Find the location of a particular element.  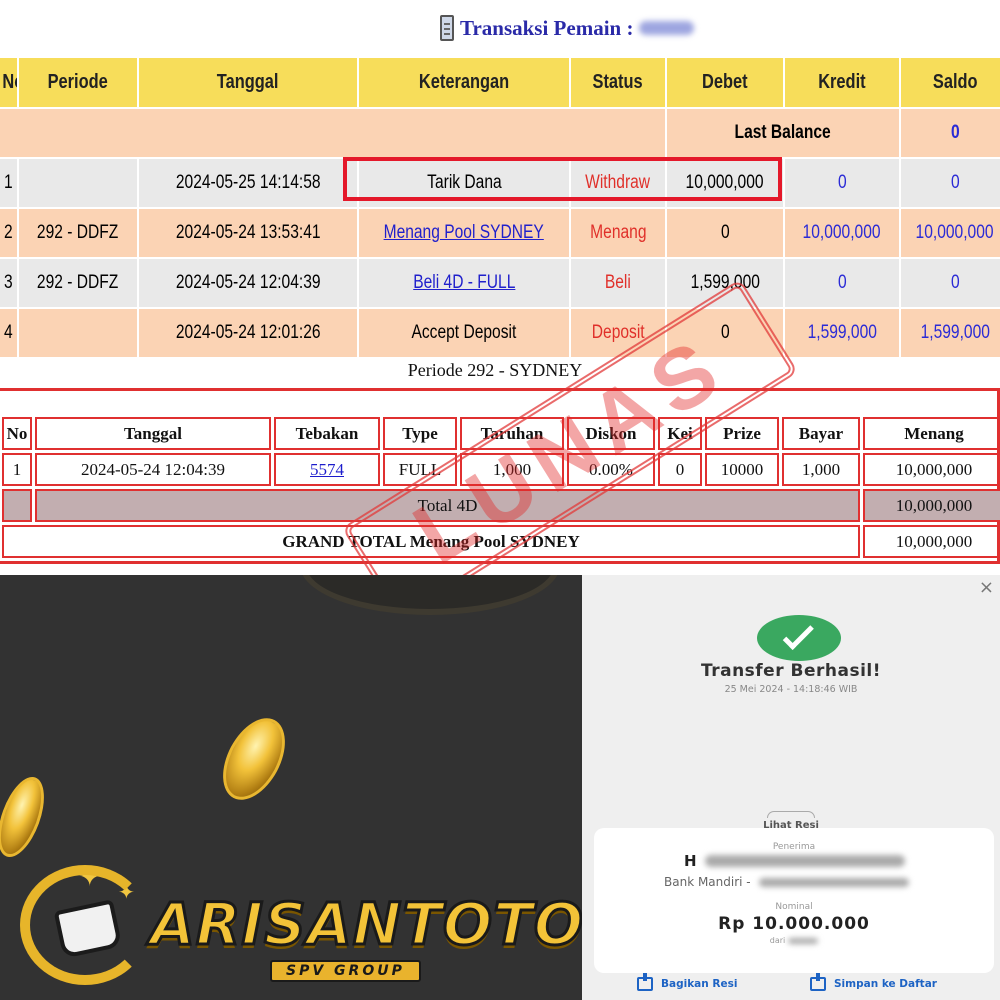

cell-saldo: 10,000,000 is located at coordinates (950, 233).